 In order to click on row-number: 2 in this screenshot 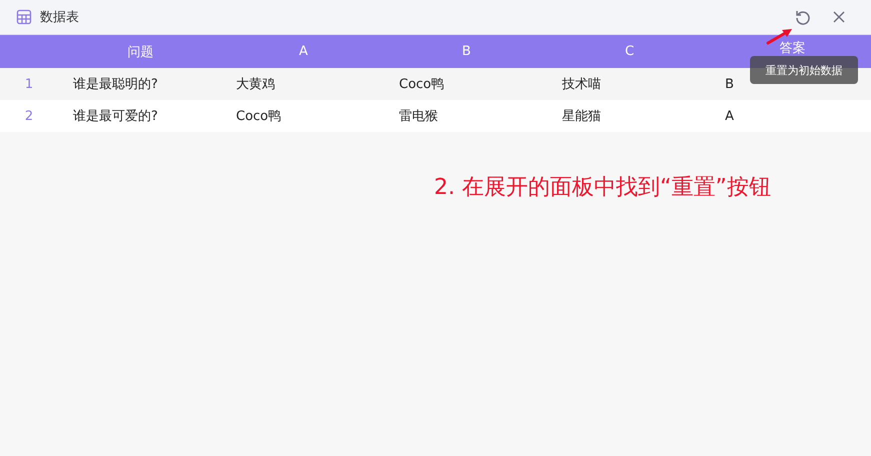, I will do `click(29, 117)`.